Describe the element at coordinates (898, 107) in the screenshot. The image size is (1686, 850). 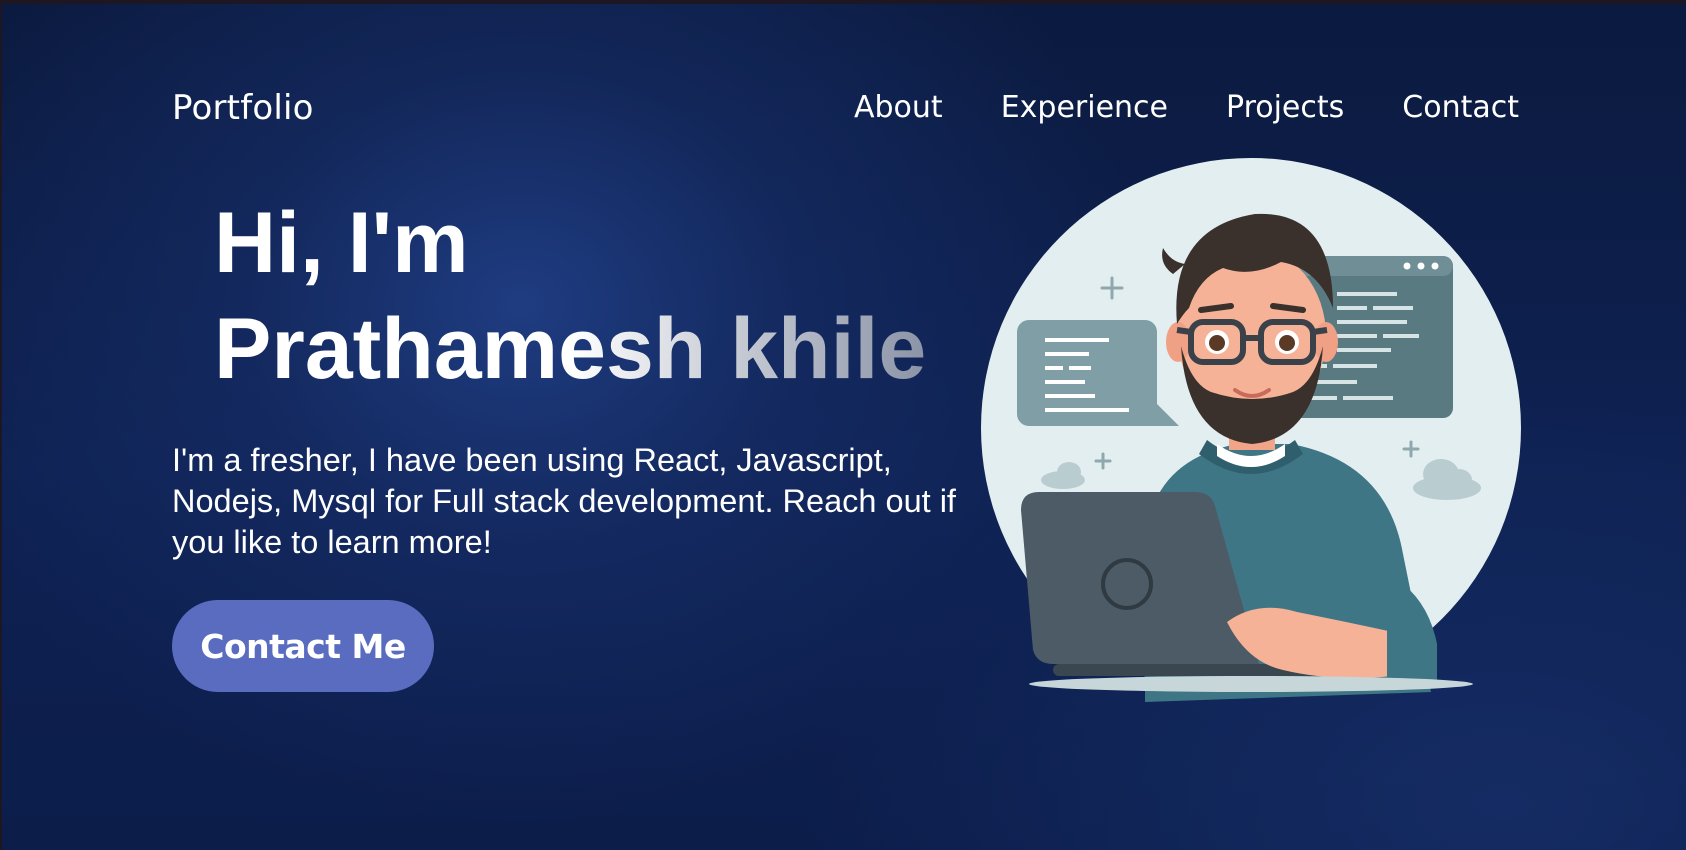
I see `nav-about: About` at that location.